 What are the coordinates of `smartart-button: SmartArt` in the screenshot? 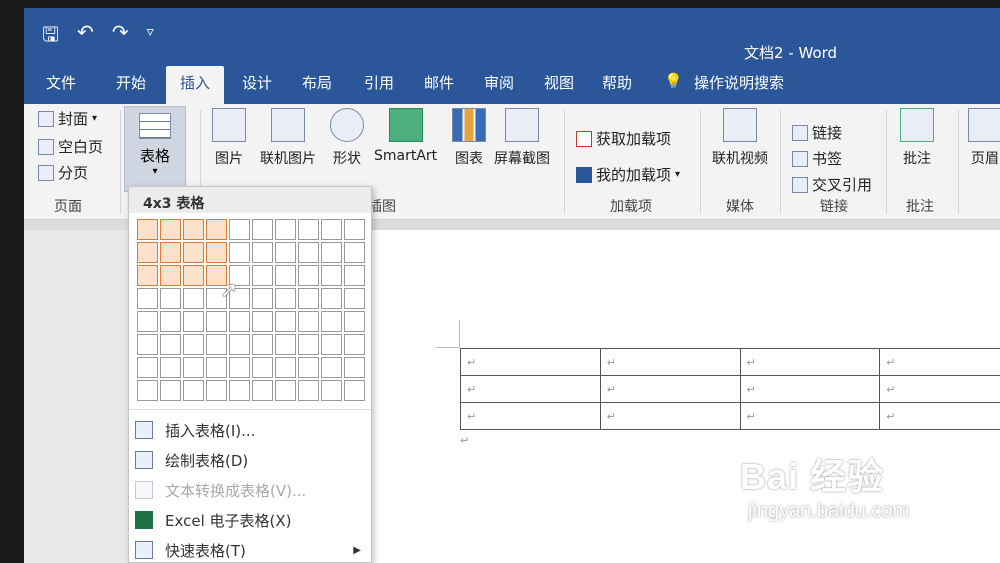 It's located at (405, 136).